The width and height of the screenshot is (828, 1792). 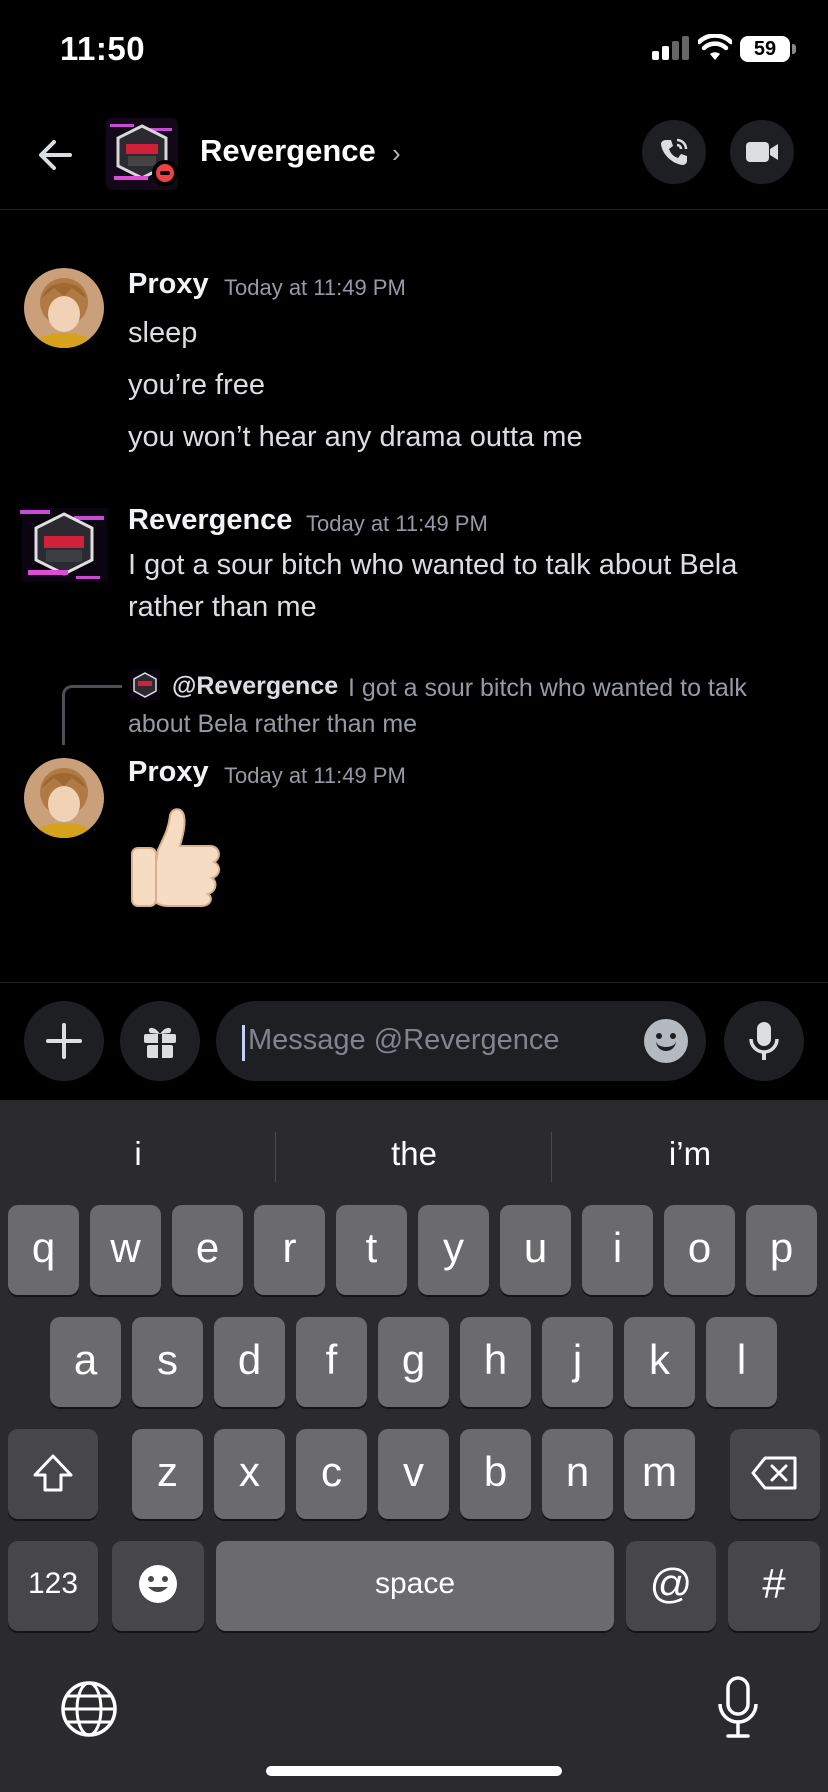 What do you see at coordinates (249, 1474) in the screenshot?
I see `key-x: x` at bounding box center [249, 1474].